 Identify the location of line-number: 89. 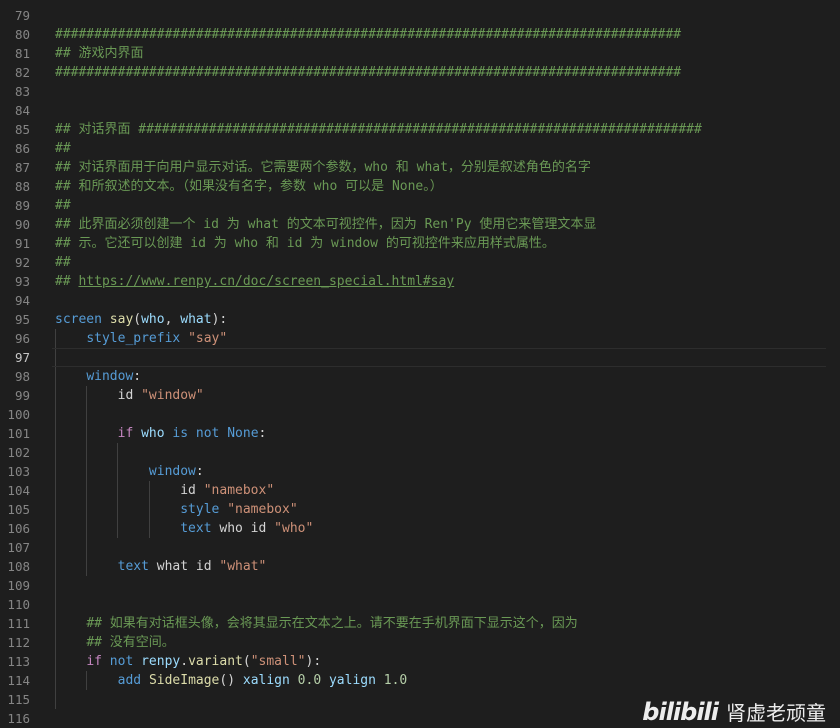
(22, 205).